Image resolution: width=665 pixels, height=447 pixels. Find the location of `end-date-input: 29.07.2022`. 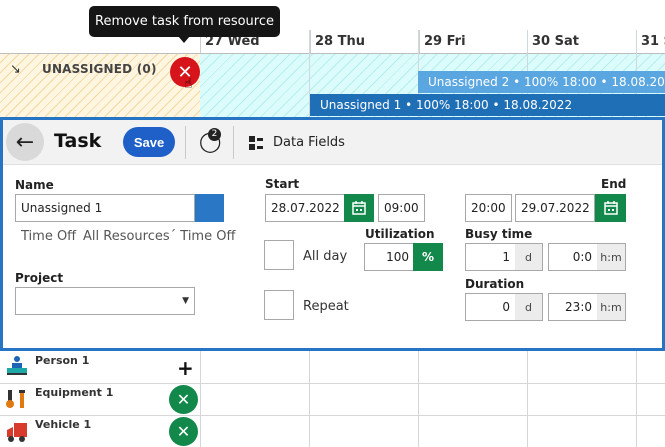

end-date-input: 29.07.2022 is located at coordinates (555, 208).